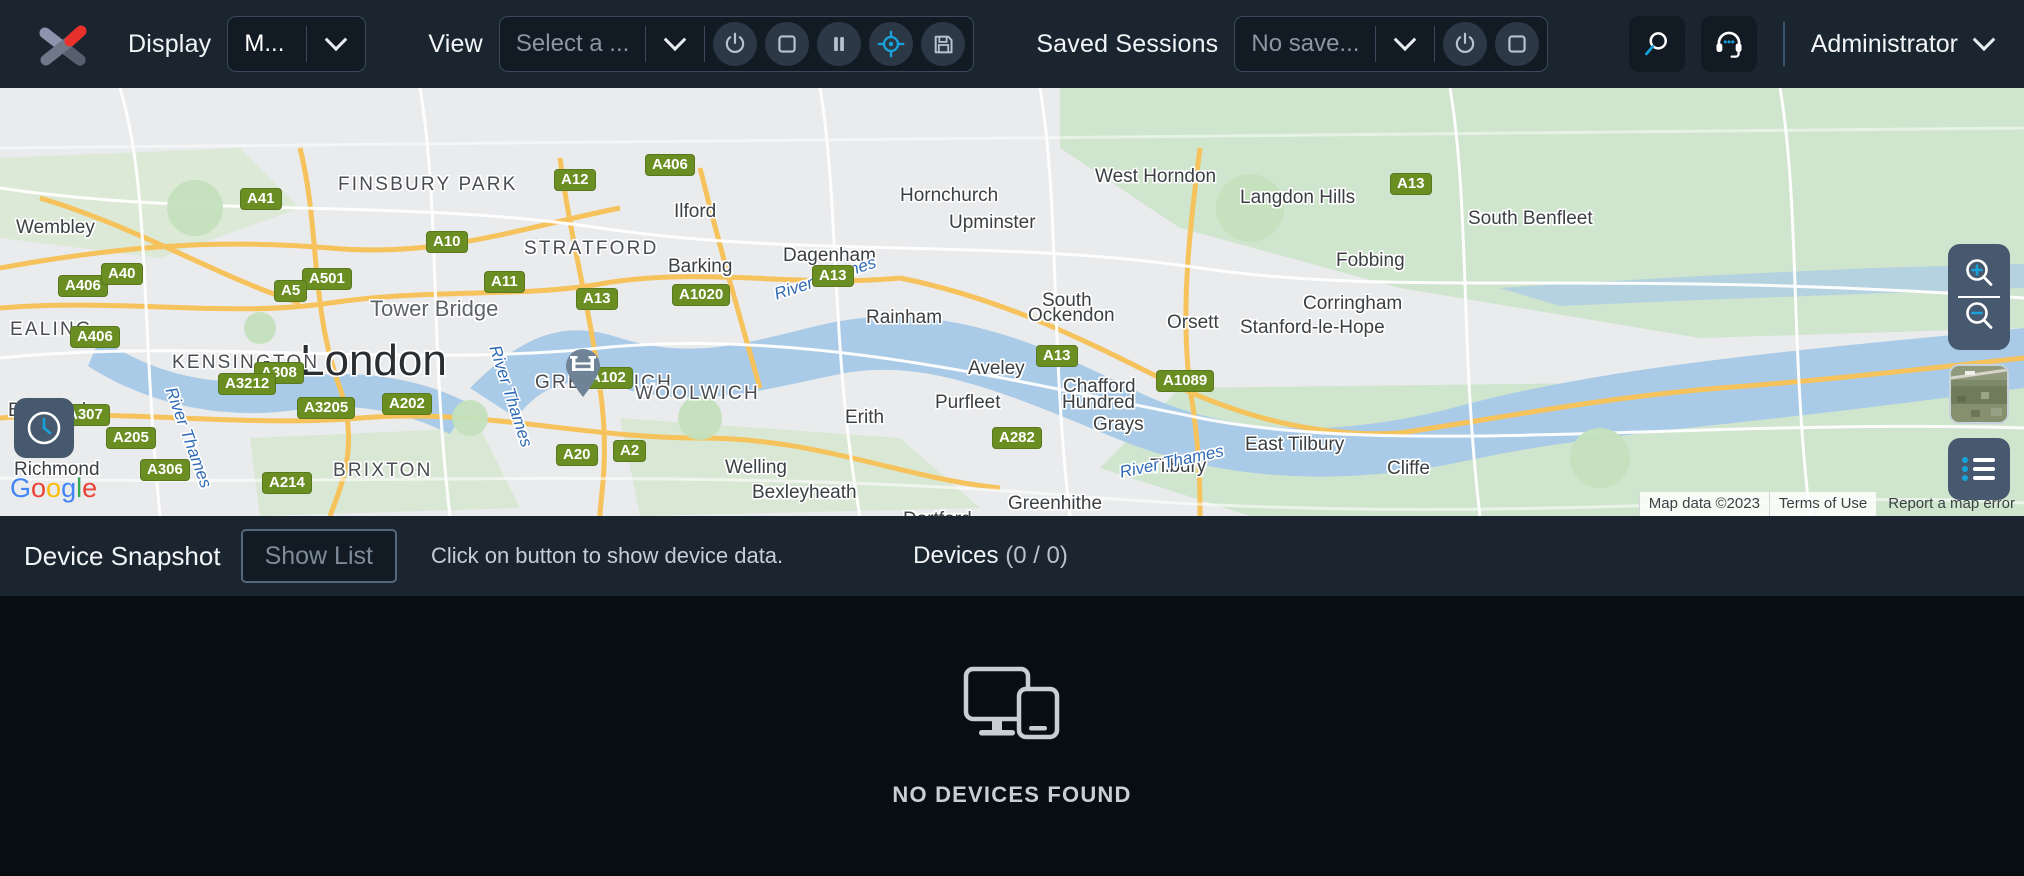 The height and width of the screenshot is (876, 2024). I want to click on user-menu: Administrator, so click(1904, 43).